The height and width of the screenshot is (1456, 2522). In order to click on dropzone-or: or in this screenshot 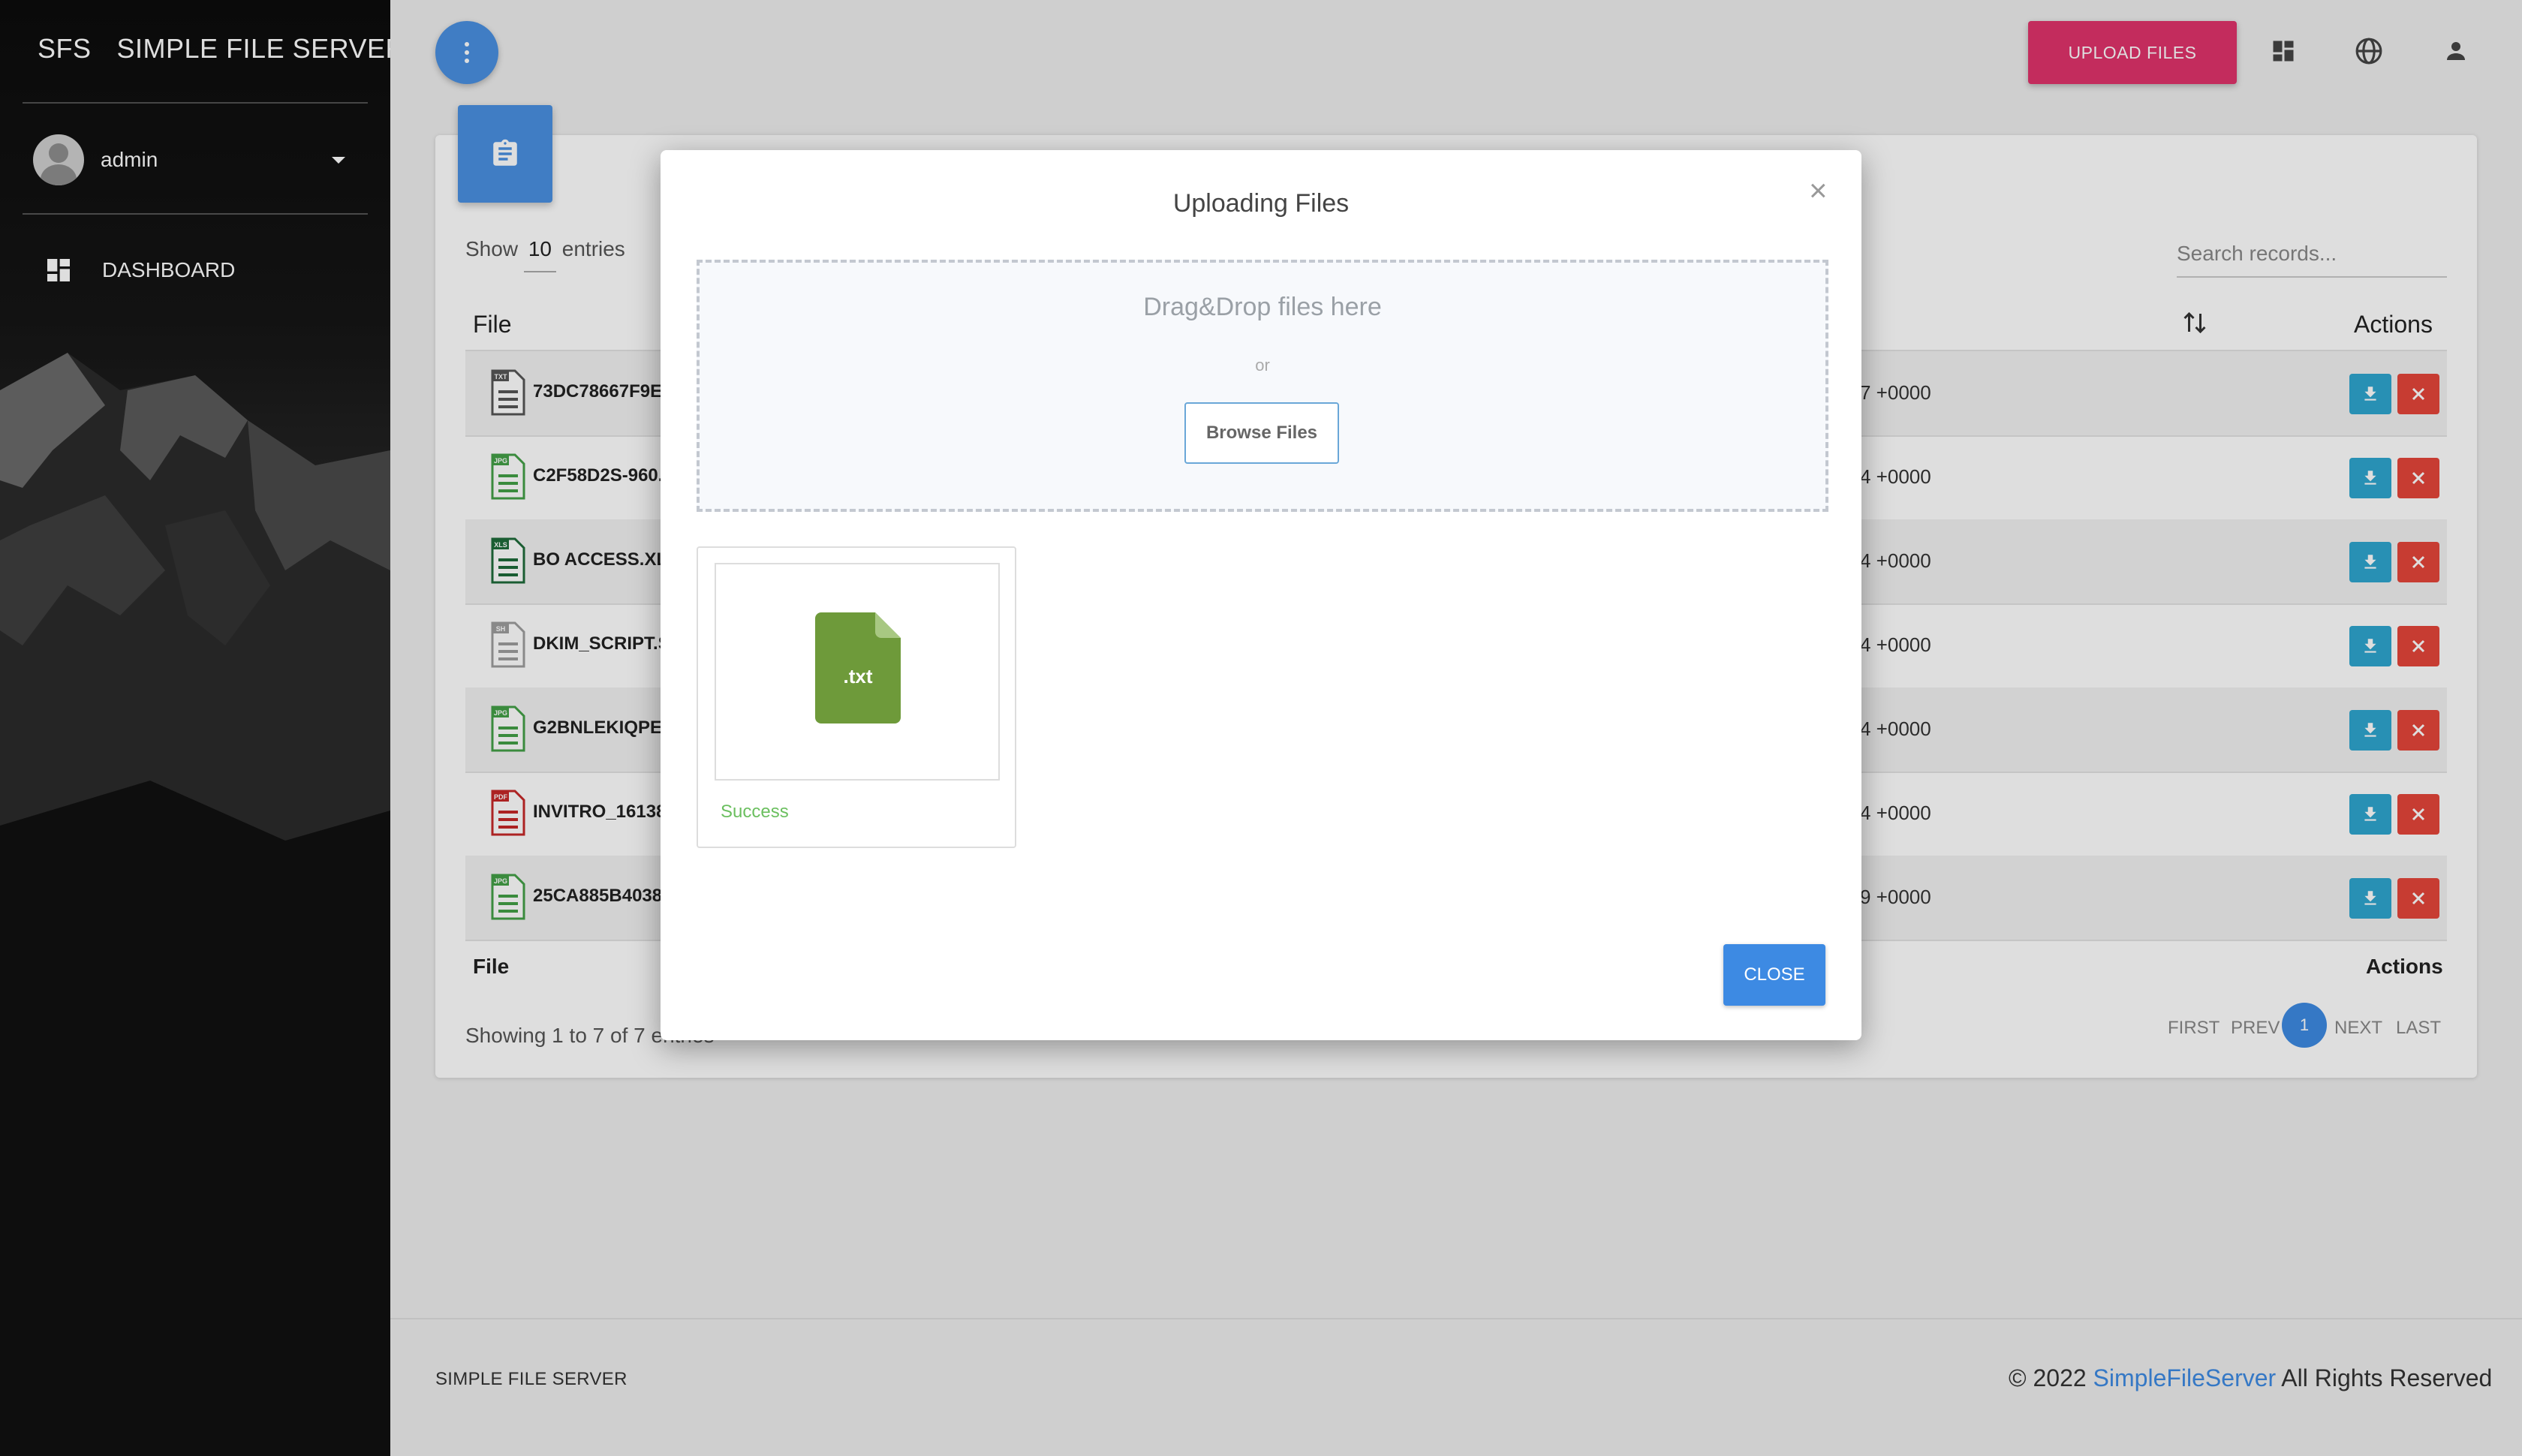, I will do `click(1262, 365)`.